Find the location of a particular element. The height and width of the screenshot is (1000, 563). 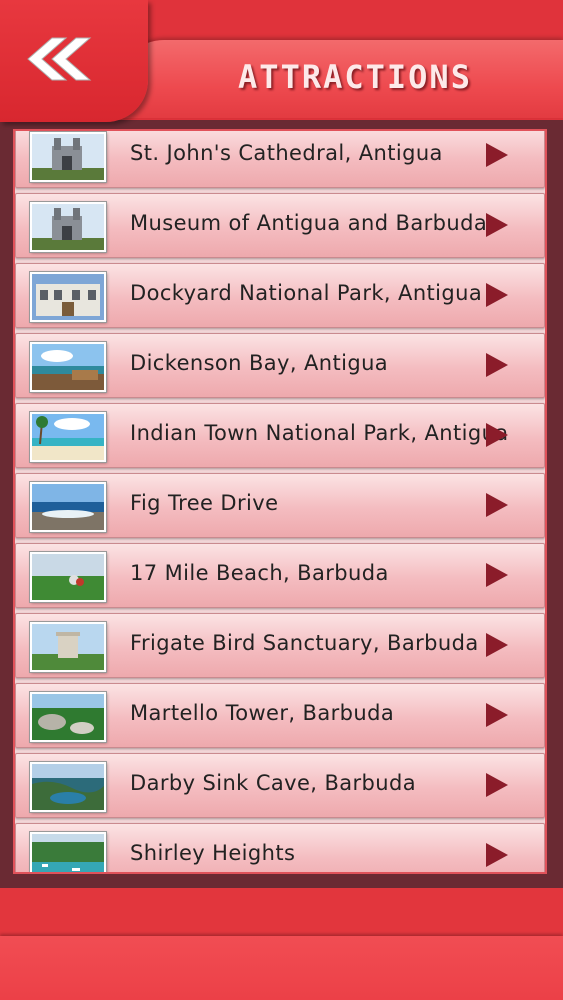

attraction-row: Martello Tower, Barbuda is located at coordinates (280, 715).